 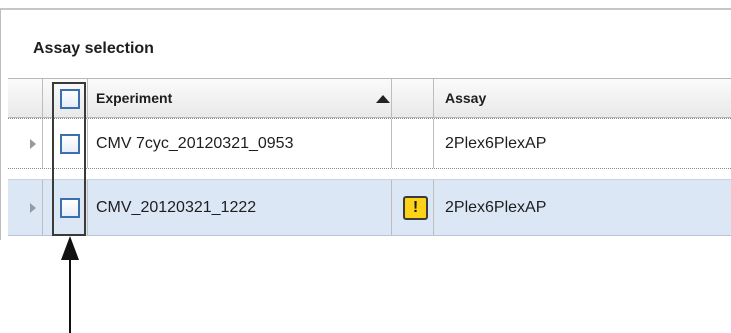 I want to click on sort-ascending-icon, so click(x=383, y=99).